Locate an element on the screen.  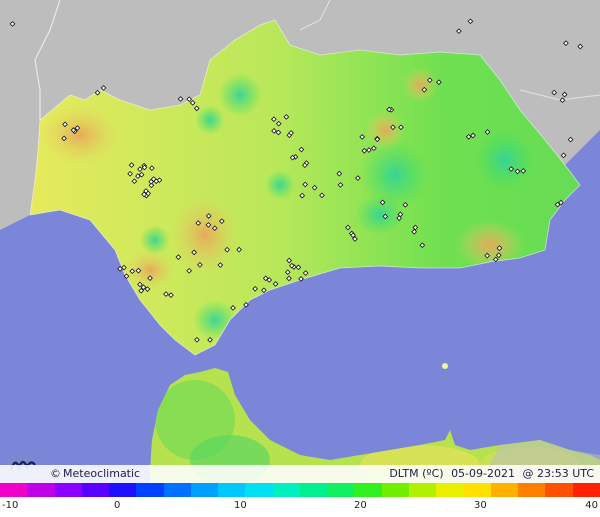
scale-tick-label: 0 is located at coordinates (117, 505).